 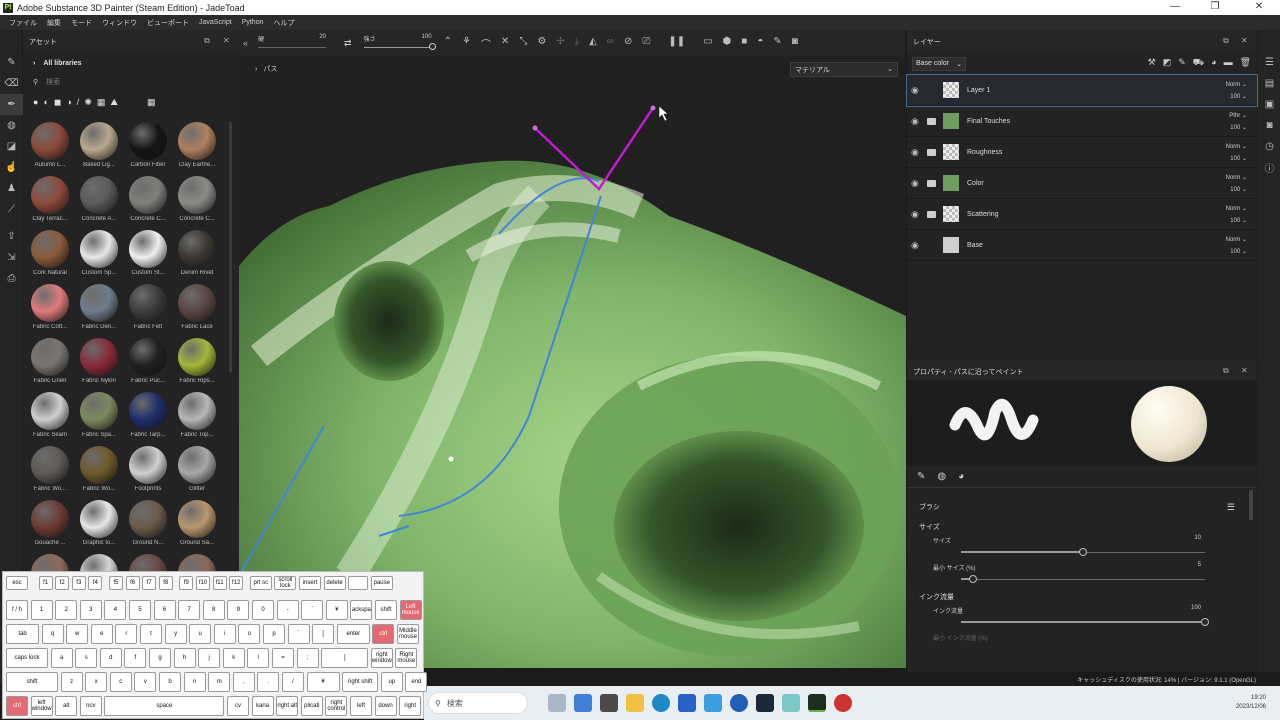 I want to click on menu-item: ビューポート, so click(x=168, y=23).